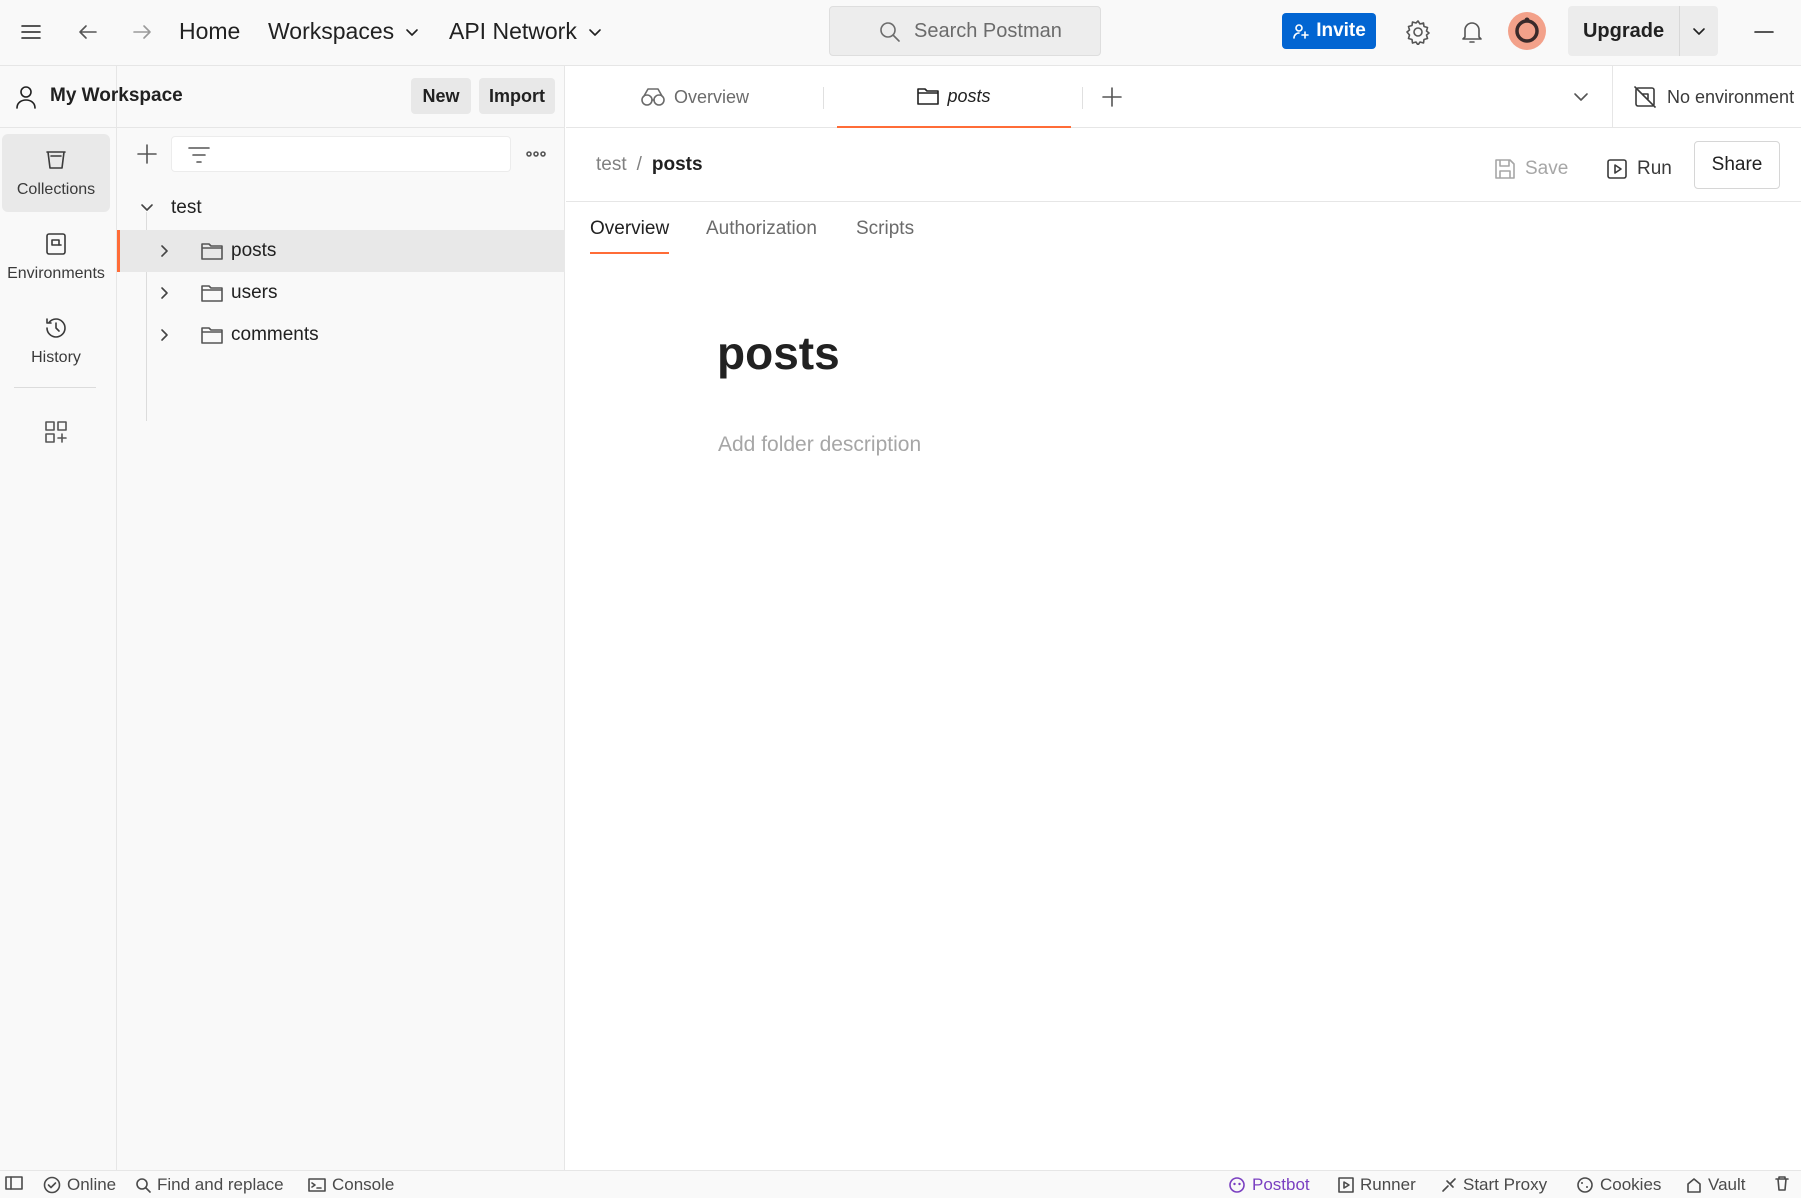 The height and width of the screenshot is (1198, 1801). I want to click on tab-divider, so click(1082, 98).